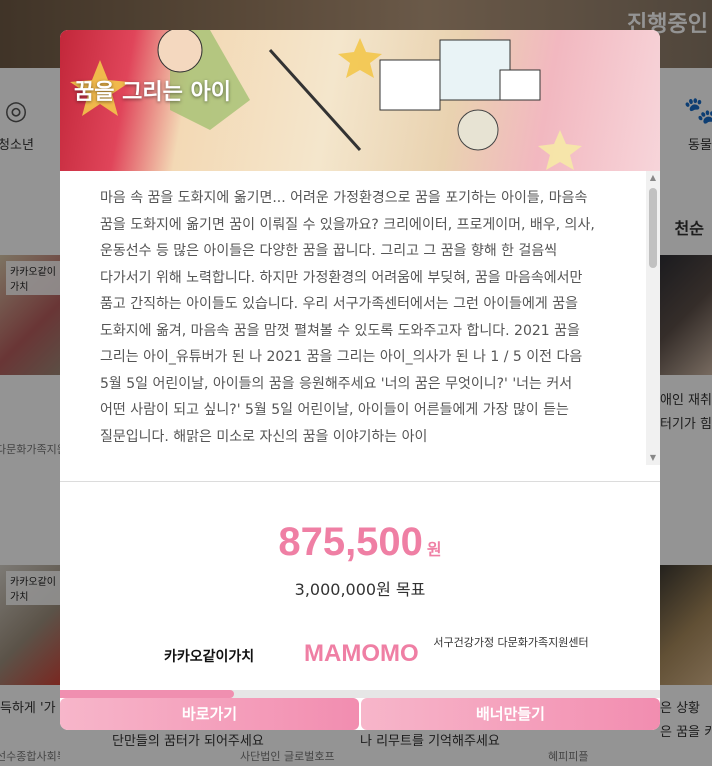  I want to click on scrollbar-thumb, so click(653, 228).